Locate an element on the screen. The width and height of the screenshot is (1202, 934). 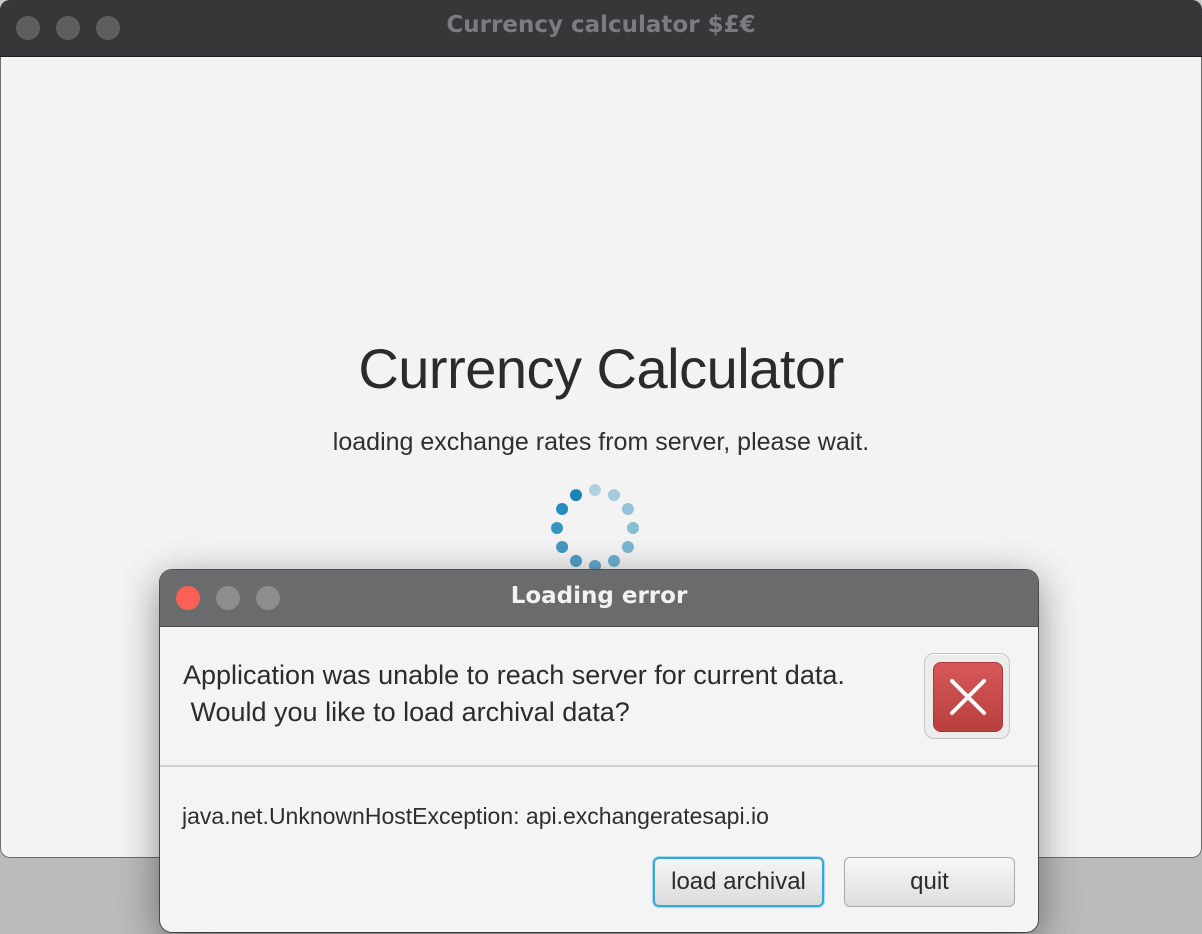
error-icon-frame is located at coordinates (967, 696).